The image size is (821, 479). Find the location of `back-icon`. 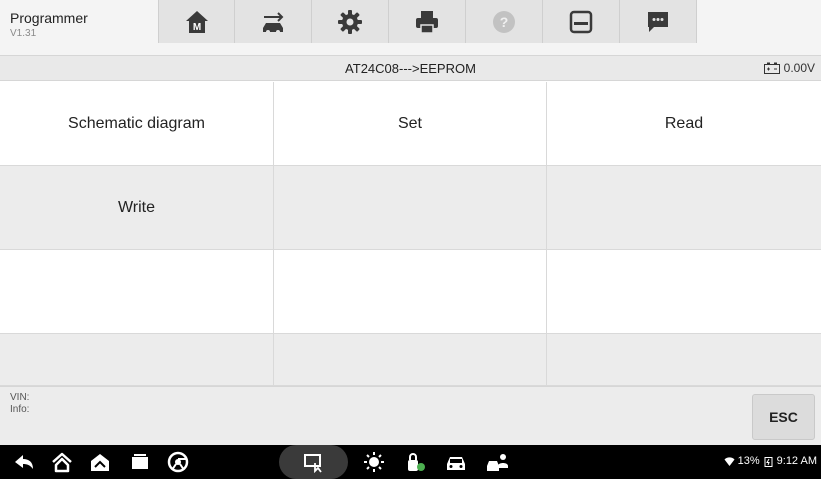

back-icon is located at coordinates (24, 462).